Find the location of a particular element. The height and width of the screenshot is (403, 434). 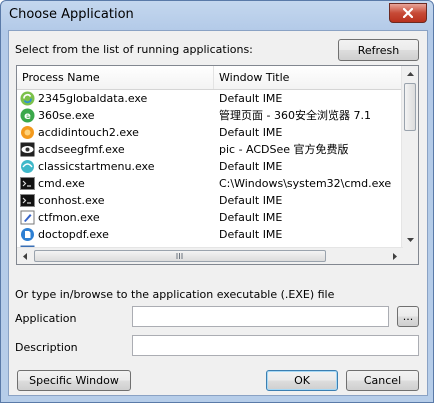

shell-icon is located at coordinates (27, 166).